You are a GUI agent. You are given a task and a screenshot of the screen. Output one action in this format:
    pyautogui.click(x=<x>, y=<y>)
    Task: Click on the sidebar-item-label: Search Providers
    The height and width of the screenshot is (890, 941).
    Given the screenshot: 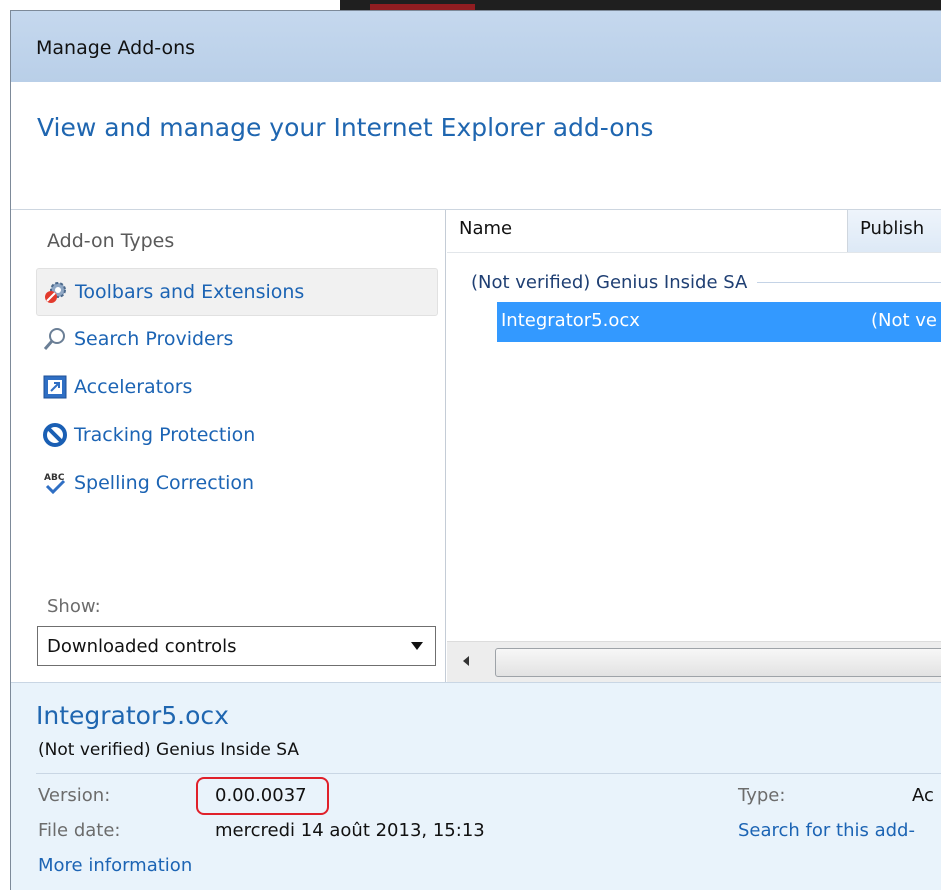 What is the action you would take?
    pyautogui.click(x=154, y=339)
    